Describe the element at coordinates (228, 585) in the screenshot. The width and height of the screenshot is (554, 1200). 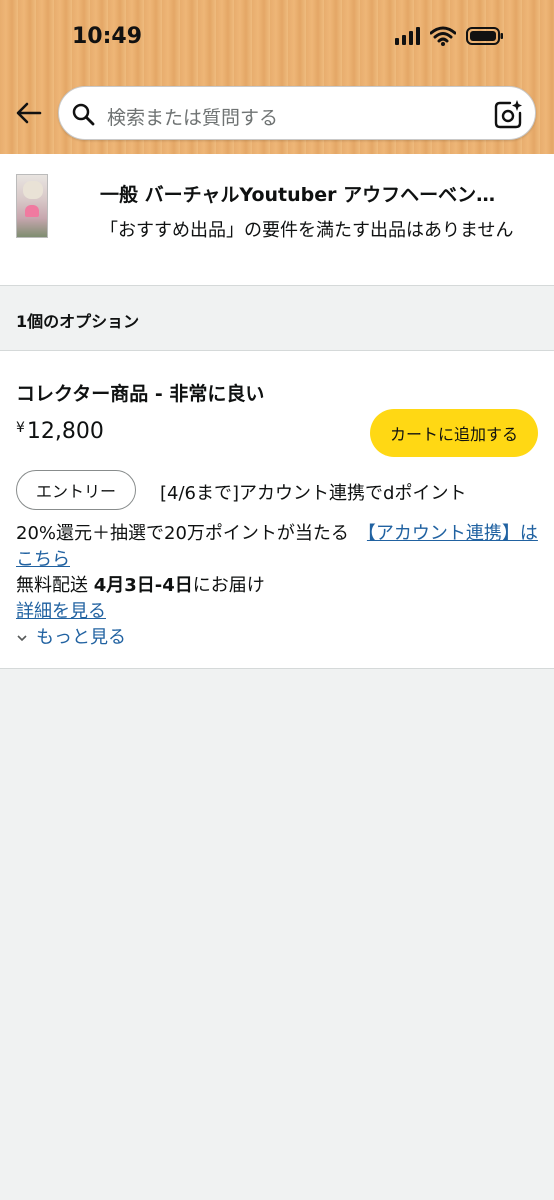
I see `delivery-suffix: にお届け` at that location.